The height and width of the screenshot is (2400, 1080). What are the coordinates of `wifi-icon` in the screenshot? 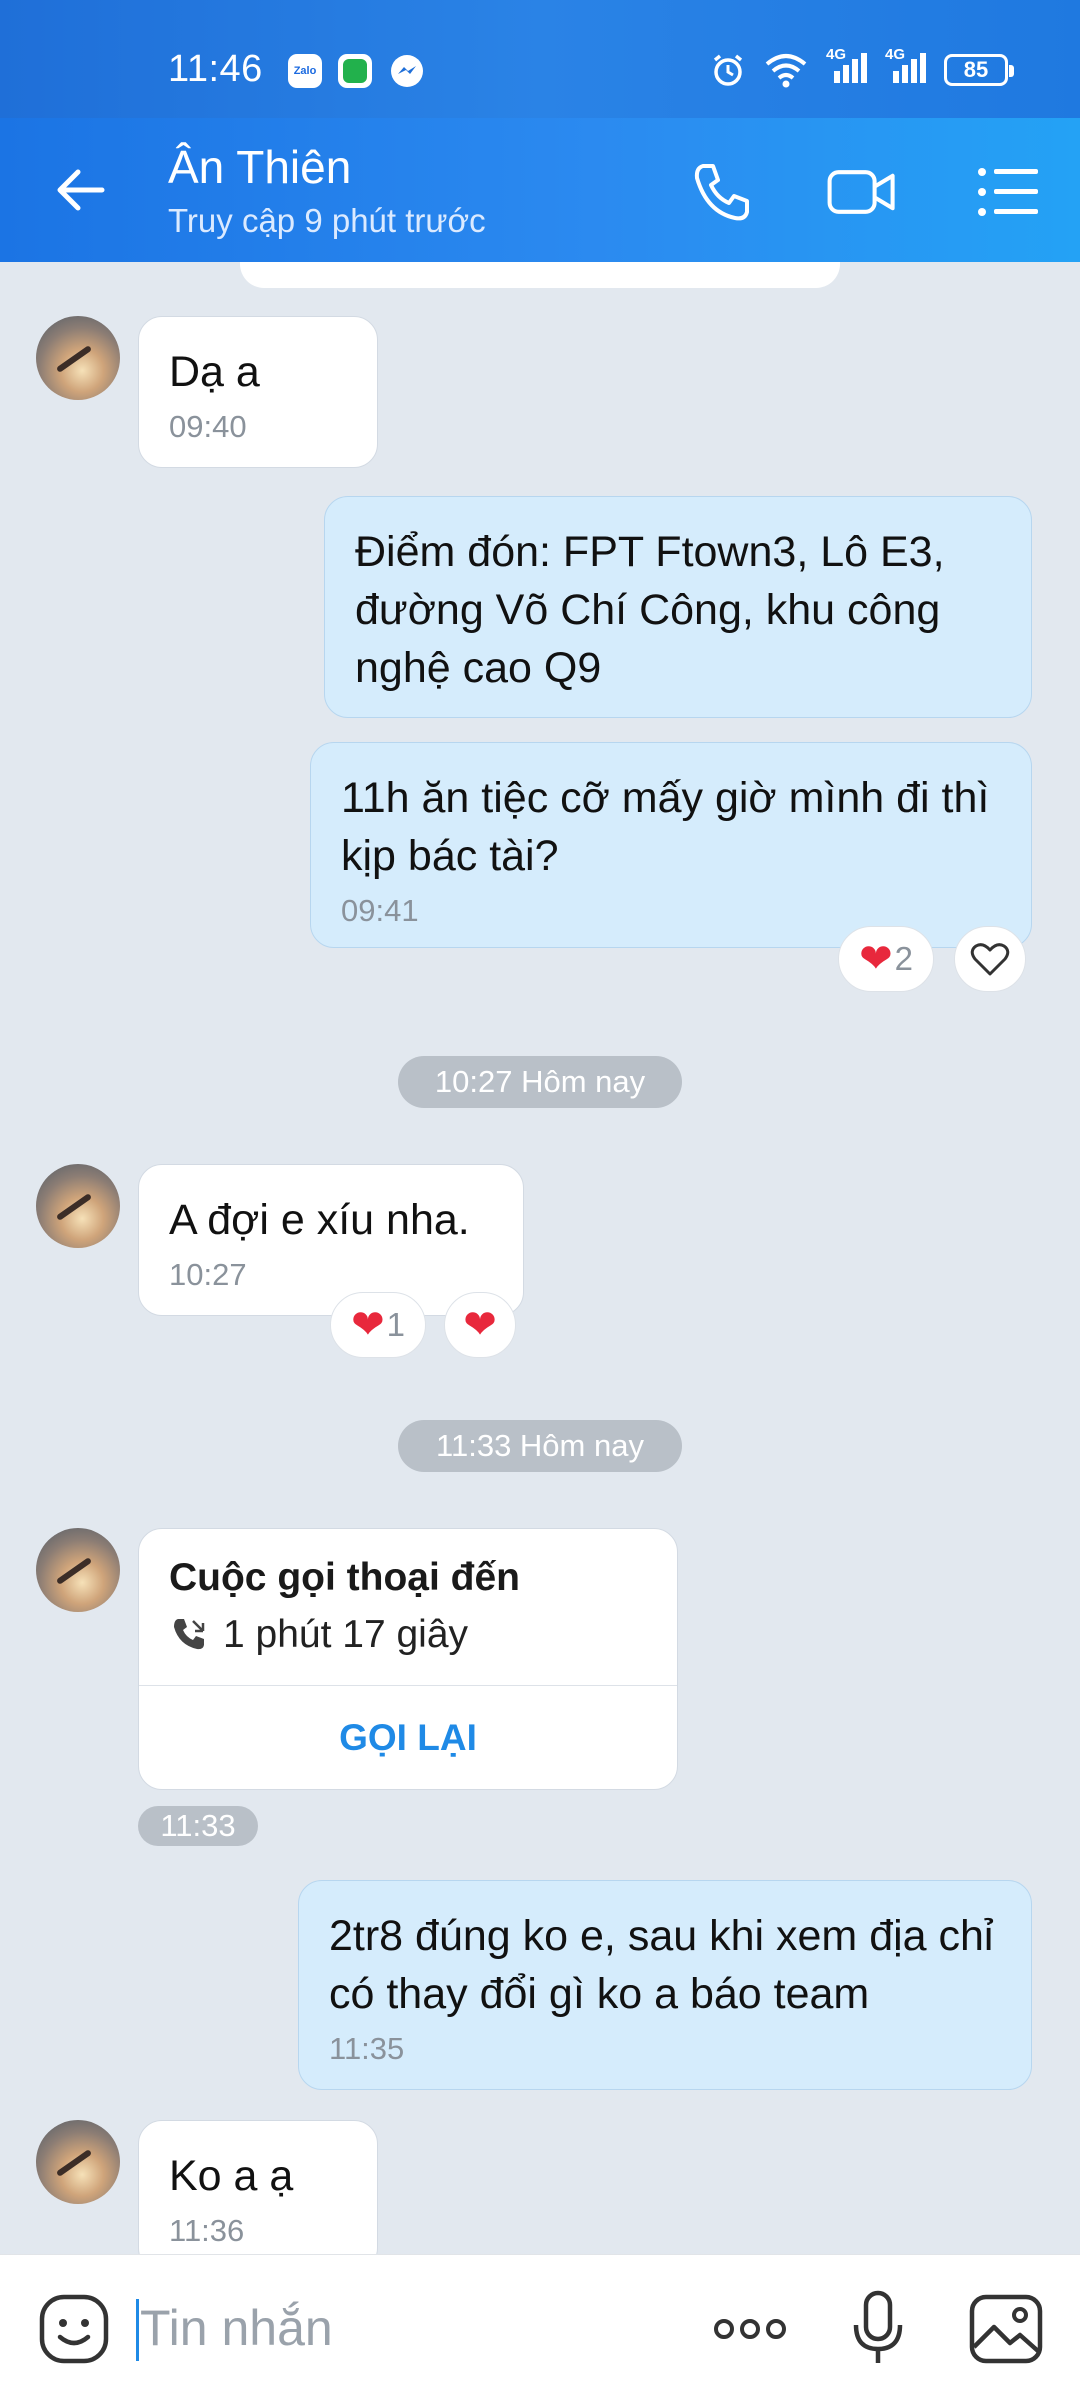 It's located at (786, 71).